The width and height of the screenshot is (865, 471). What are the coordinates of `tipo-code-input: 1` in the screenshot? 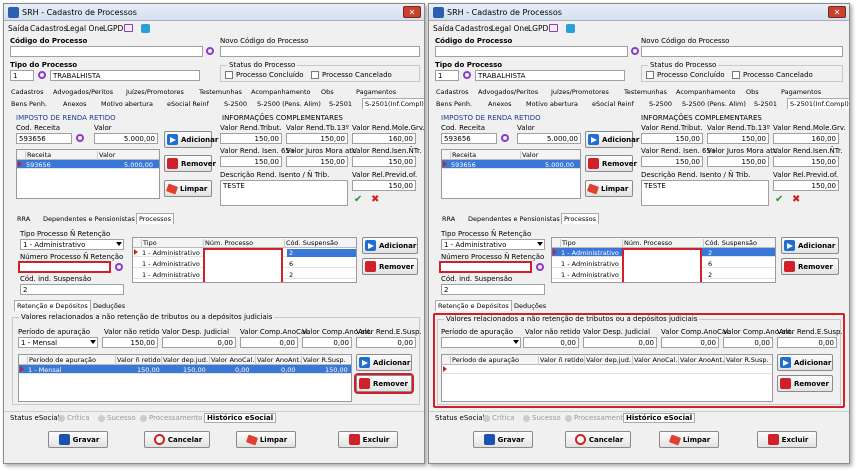 It's located at (22, 75).